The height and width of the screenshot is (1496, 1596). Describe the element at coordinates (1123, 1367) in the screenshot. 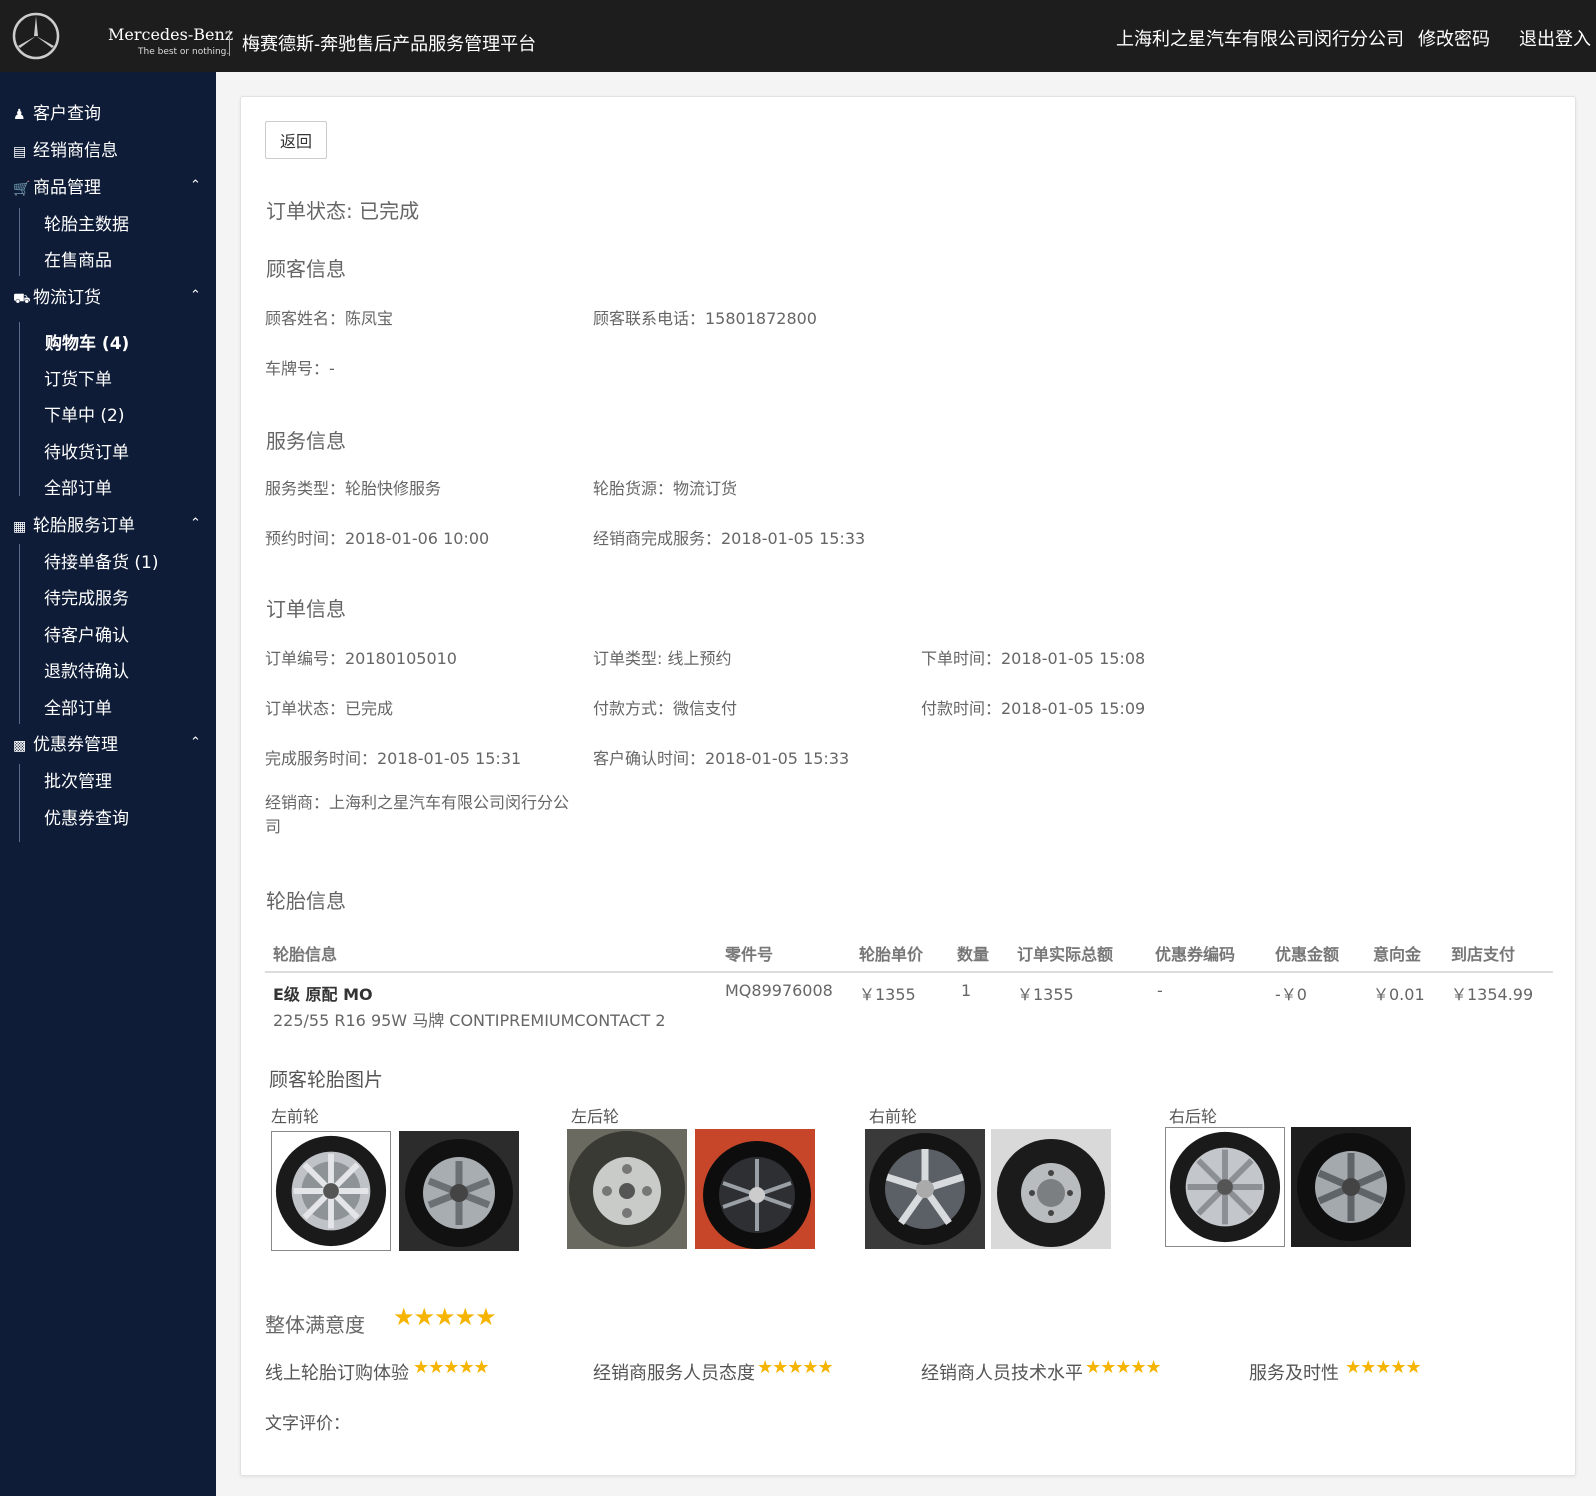

I see `tech-level-stars: ★★★★★` at that location.